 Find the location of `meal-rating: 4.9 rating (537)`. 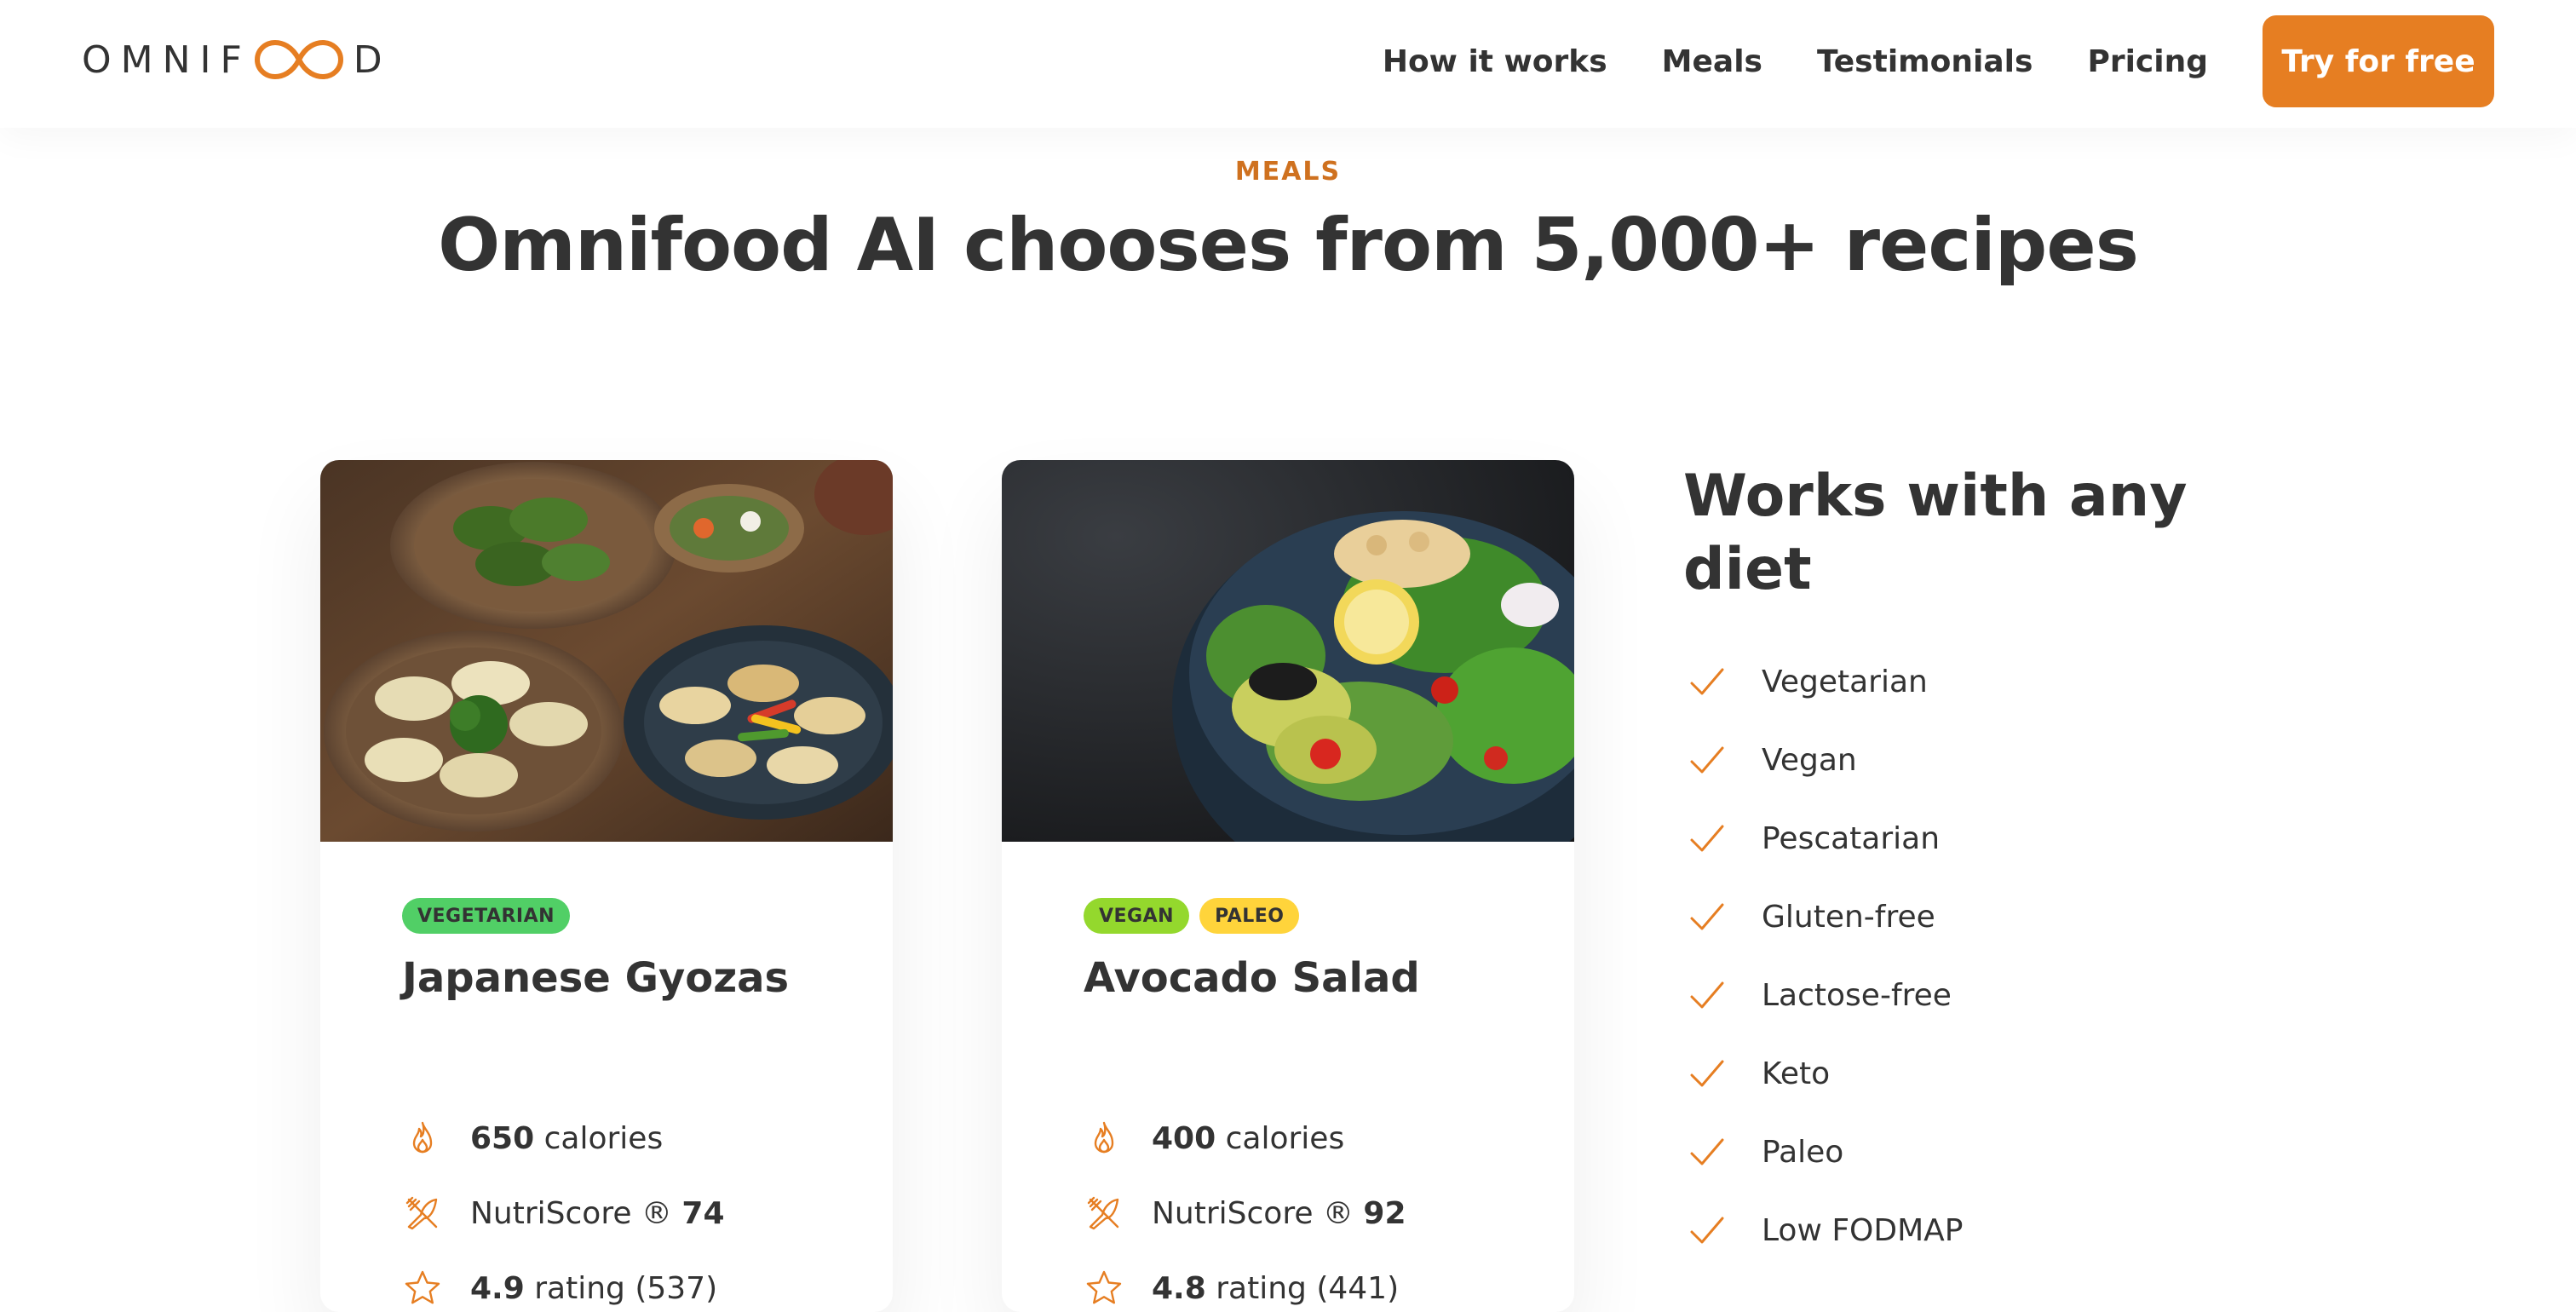

meal-rating: 4.9 rating (537) is located at coordinates (559, 1287).